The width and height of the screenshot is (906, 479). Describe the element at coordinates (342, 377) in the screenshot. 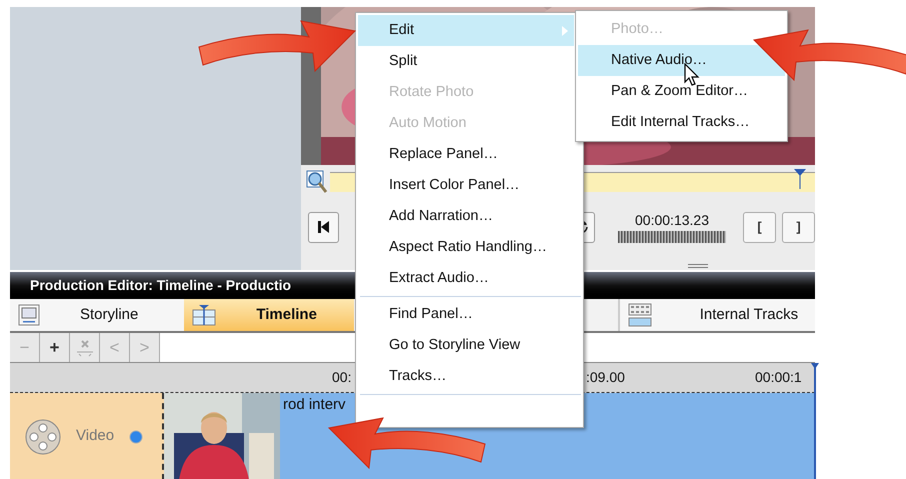

I see `ruler-label: 00:` at that location.